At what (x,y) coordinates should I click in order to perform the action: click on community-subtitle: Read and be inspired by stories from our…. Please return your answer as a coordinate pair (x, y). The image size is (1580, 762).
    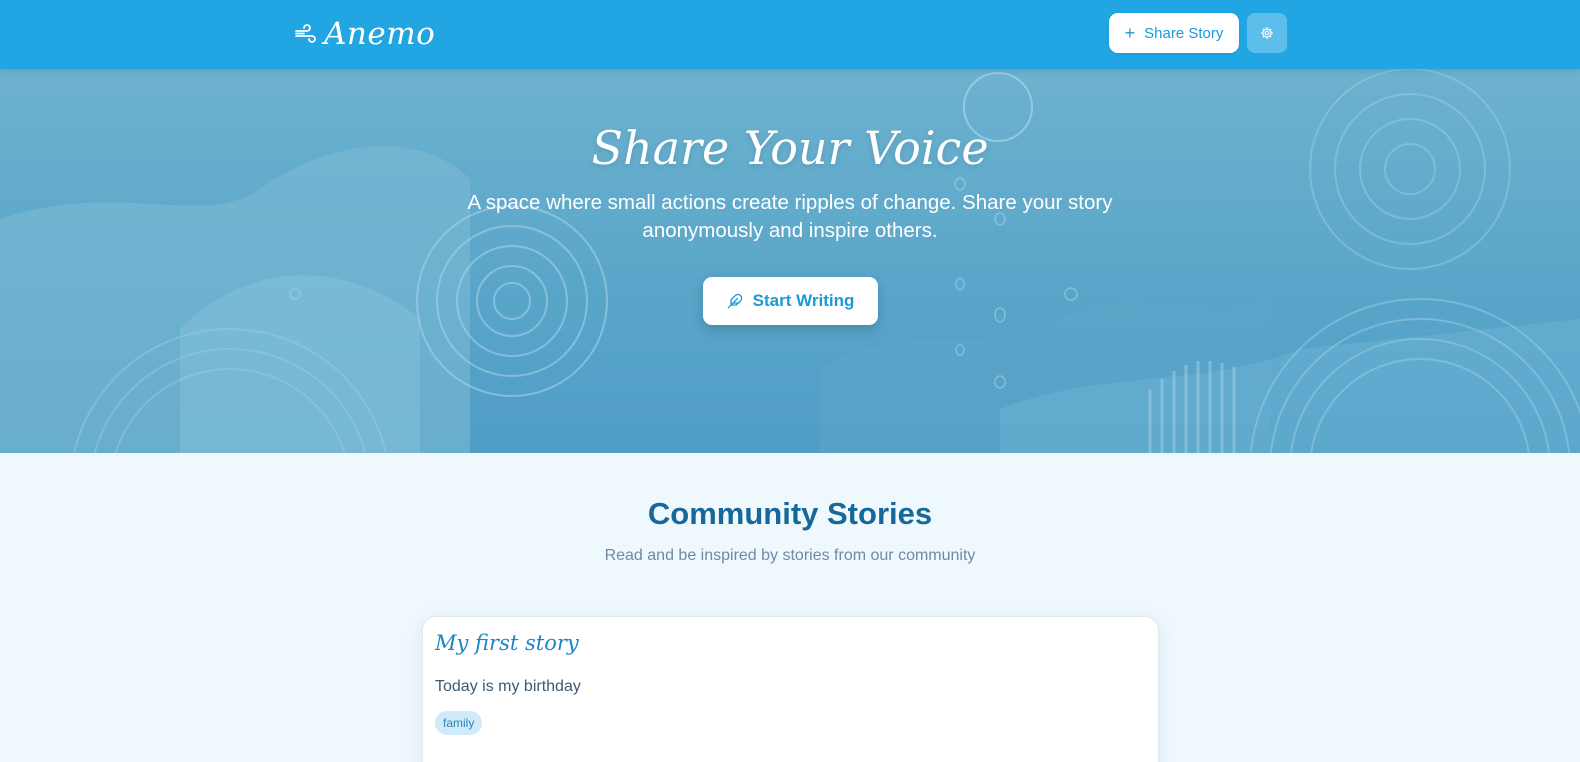
    Looking at the image, I should click on (790, 555).